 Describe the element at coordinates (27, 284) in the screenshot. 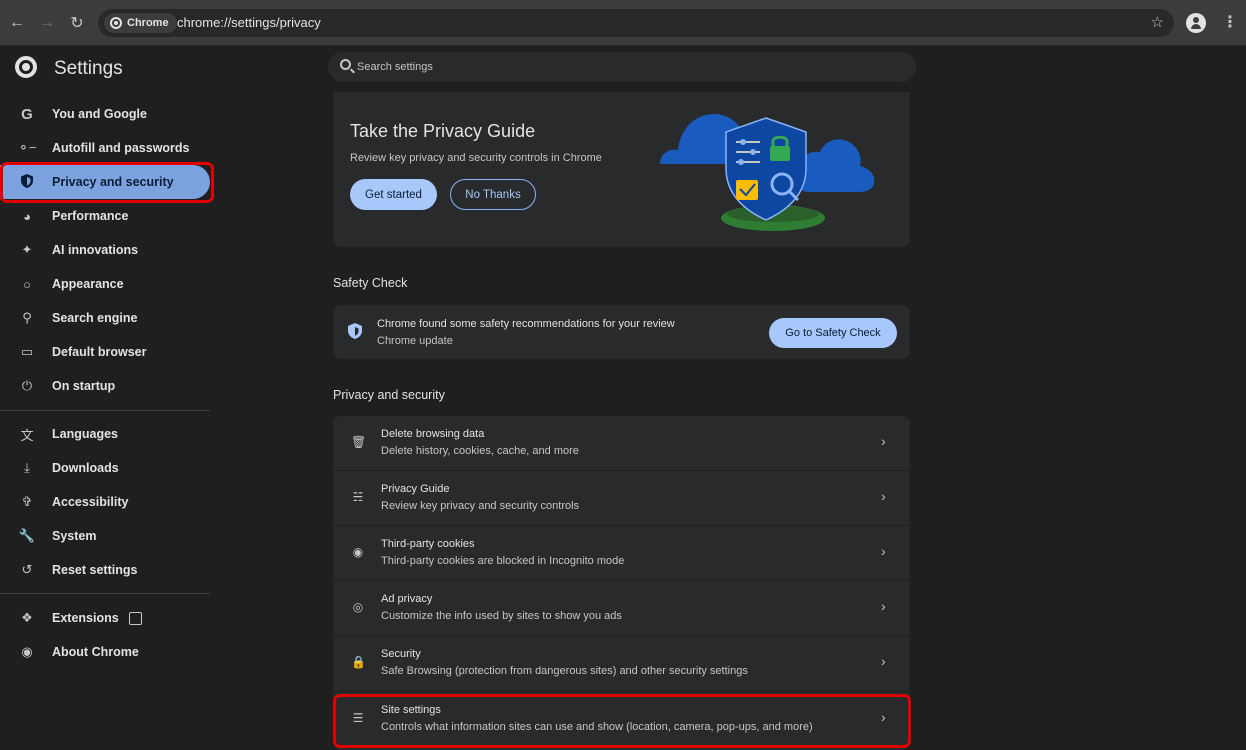

I see `palette-icon: ○` at that location.